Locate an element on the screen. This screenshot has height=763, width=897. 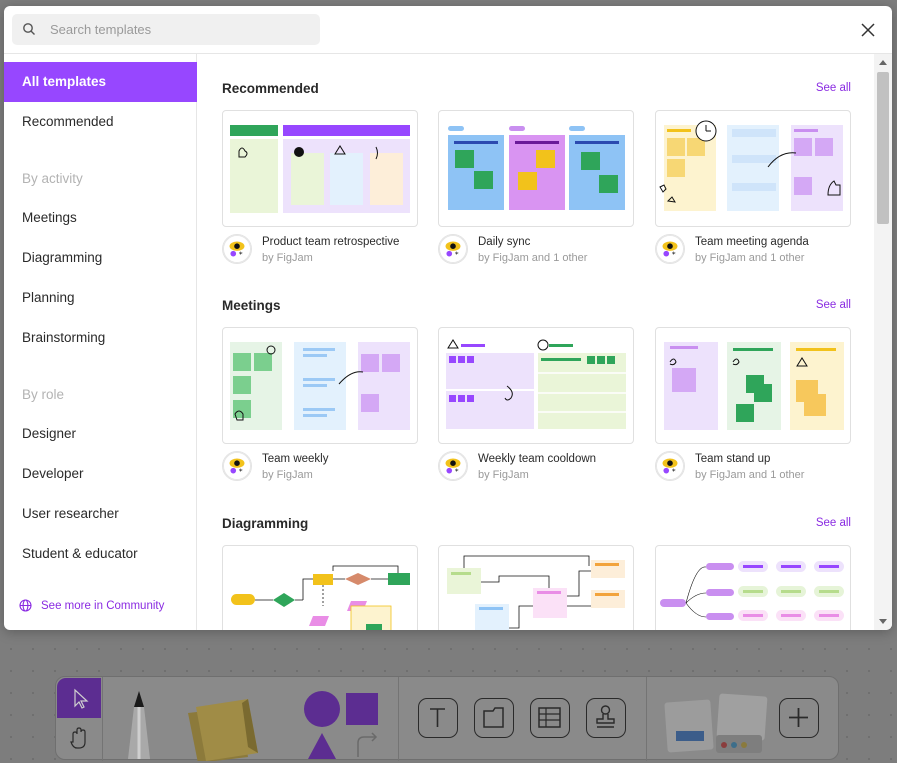
move-tool is located at coordinates (79, 698).